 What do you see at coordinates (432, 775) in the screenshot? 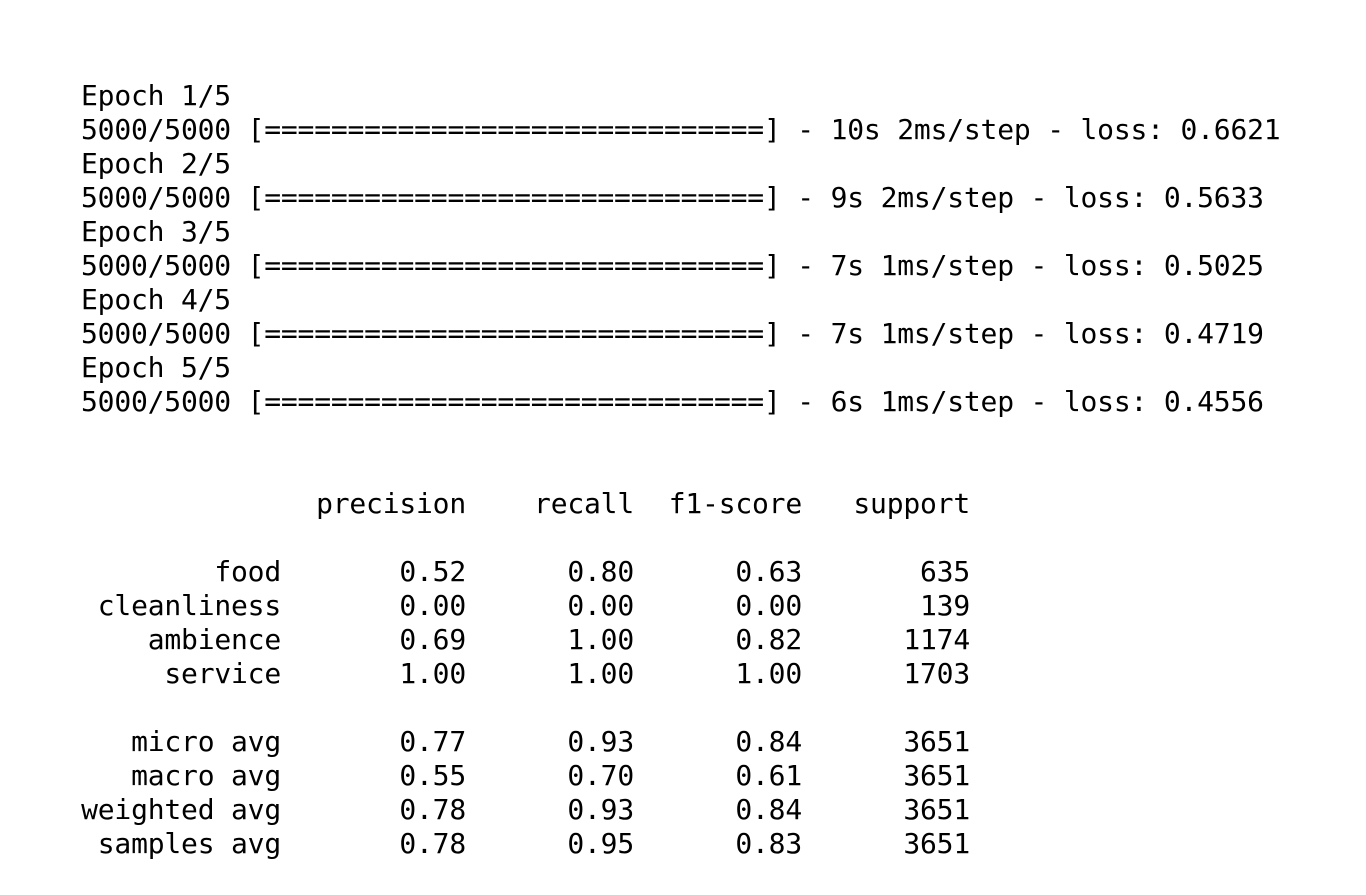
I see `metric-value: 0.55` at bounding box center [432, 775].